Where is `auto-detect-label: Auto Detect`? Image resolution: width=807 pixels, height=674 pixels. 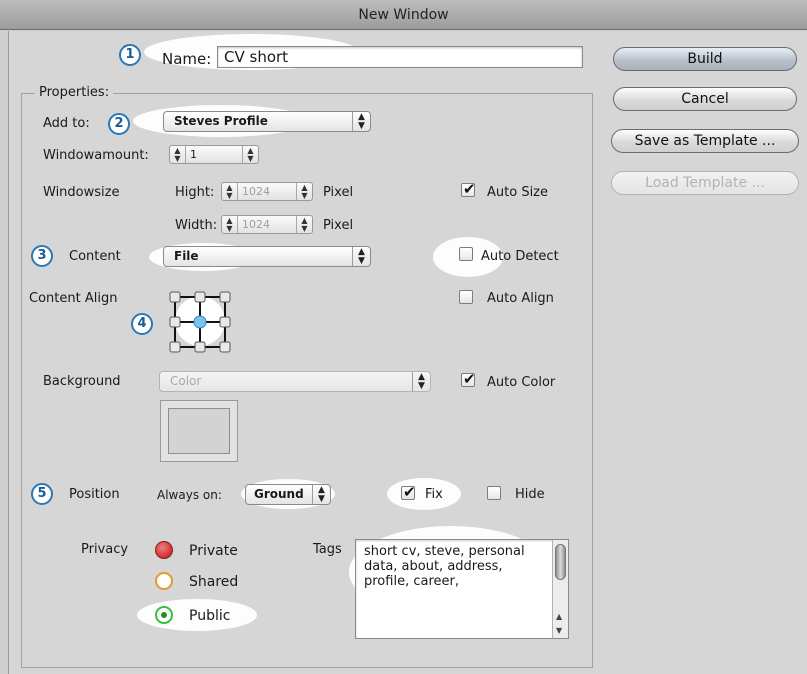 auto-detect-label: Auto Detect is located at coordinates (520, 256).